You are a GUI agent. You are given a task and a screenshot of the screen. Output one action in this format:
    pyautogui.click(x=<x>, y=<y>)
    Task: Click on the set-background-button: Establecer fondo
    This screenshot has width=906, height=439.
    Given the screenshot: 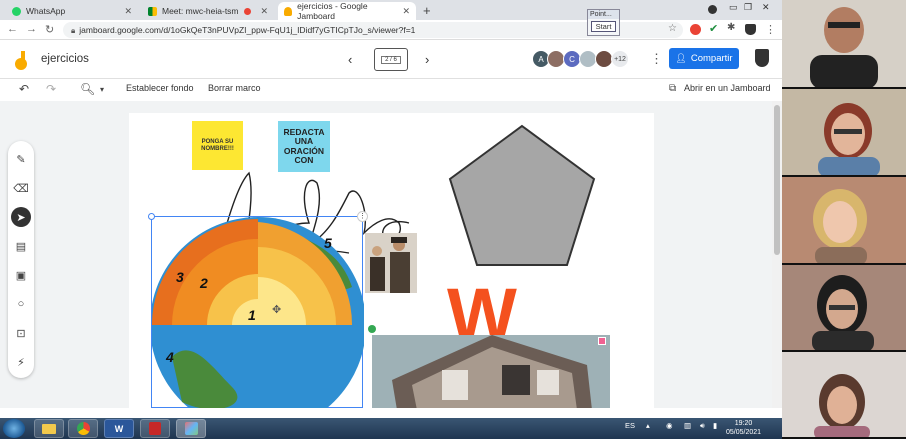 What is the action you would take?
    pyautogui.click(x=160, y=88)
    